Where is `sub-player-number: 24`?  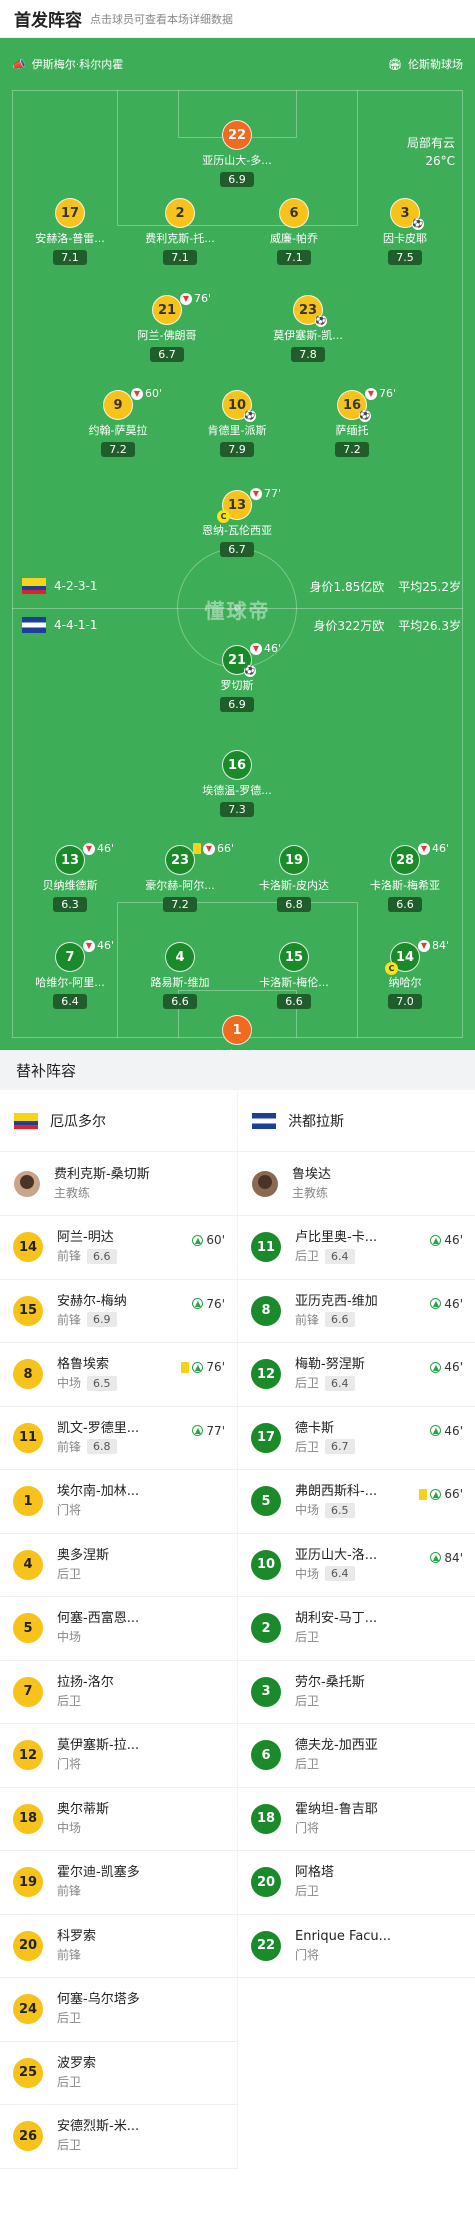 sub-player-number: 24 is located at coordinates (28, 2009).